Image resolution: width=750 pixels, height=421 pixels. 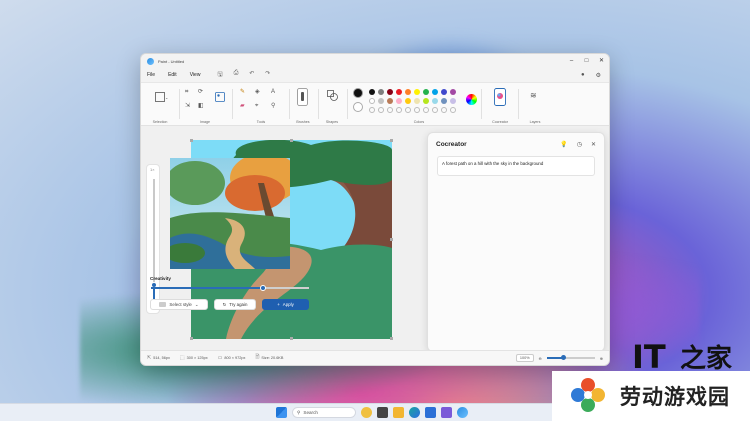 I want to click on try-again-button: ↻ Try again, so click(x=235, y=304).